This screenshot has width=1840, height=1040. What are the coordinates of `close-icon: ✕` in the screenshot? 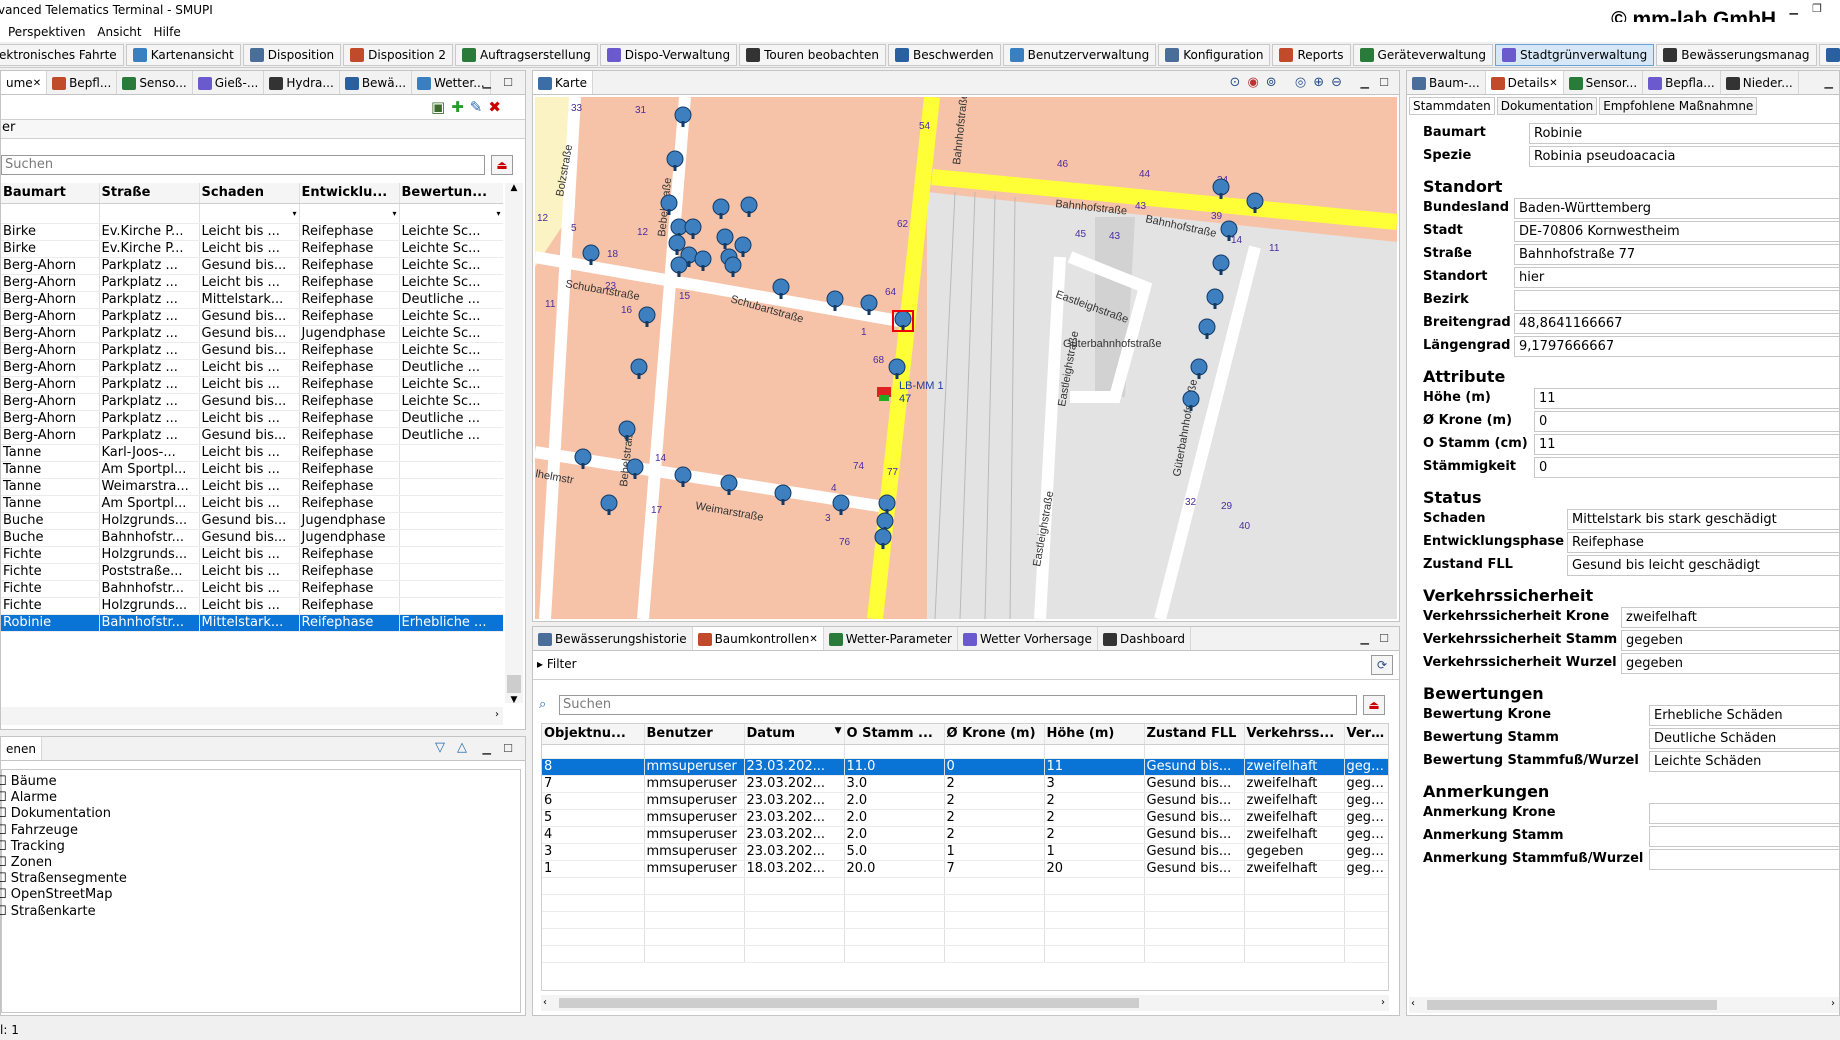 It's located at (37, 83).